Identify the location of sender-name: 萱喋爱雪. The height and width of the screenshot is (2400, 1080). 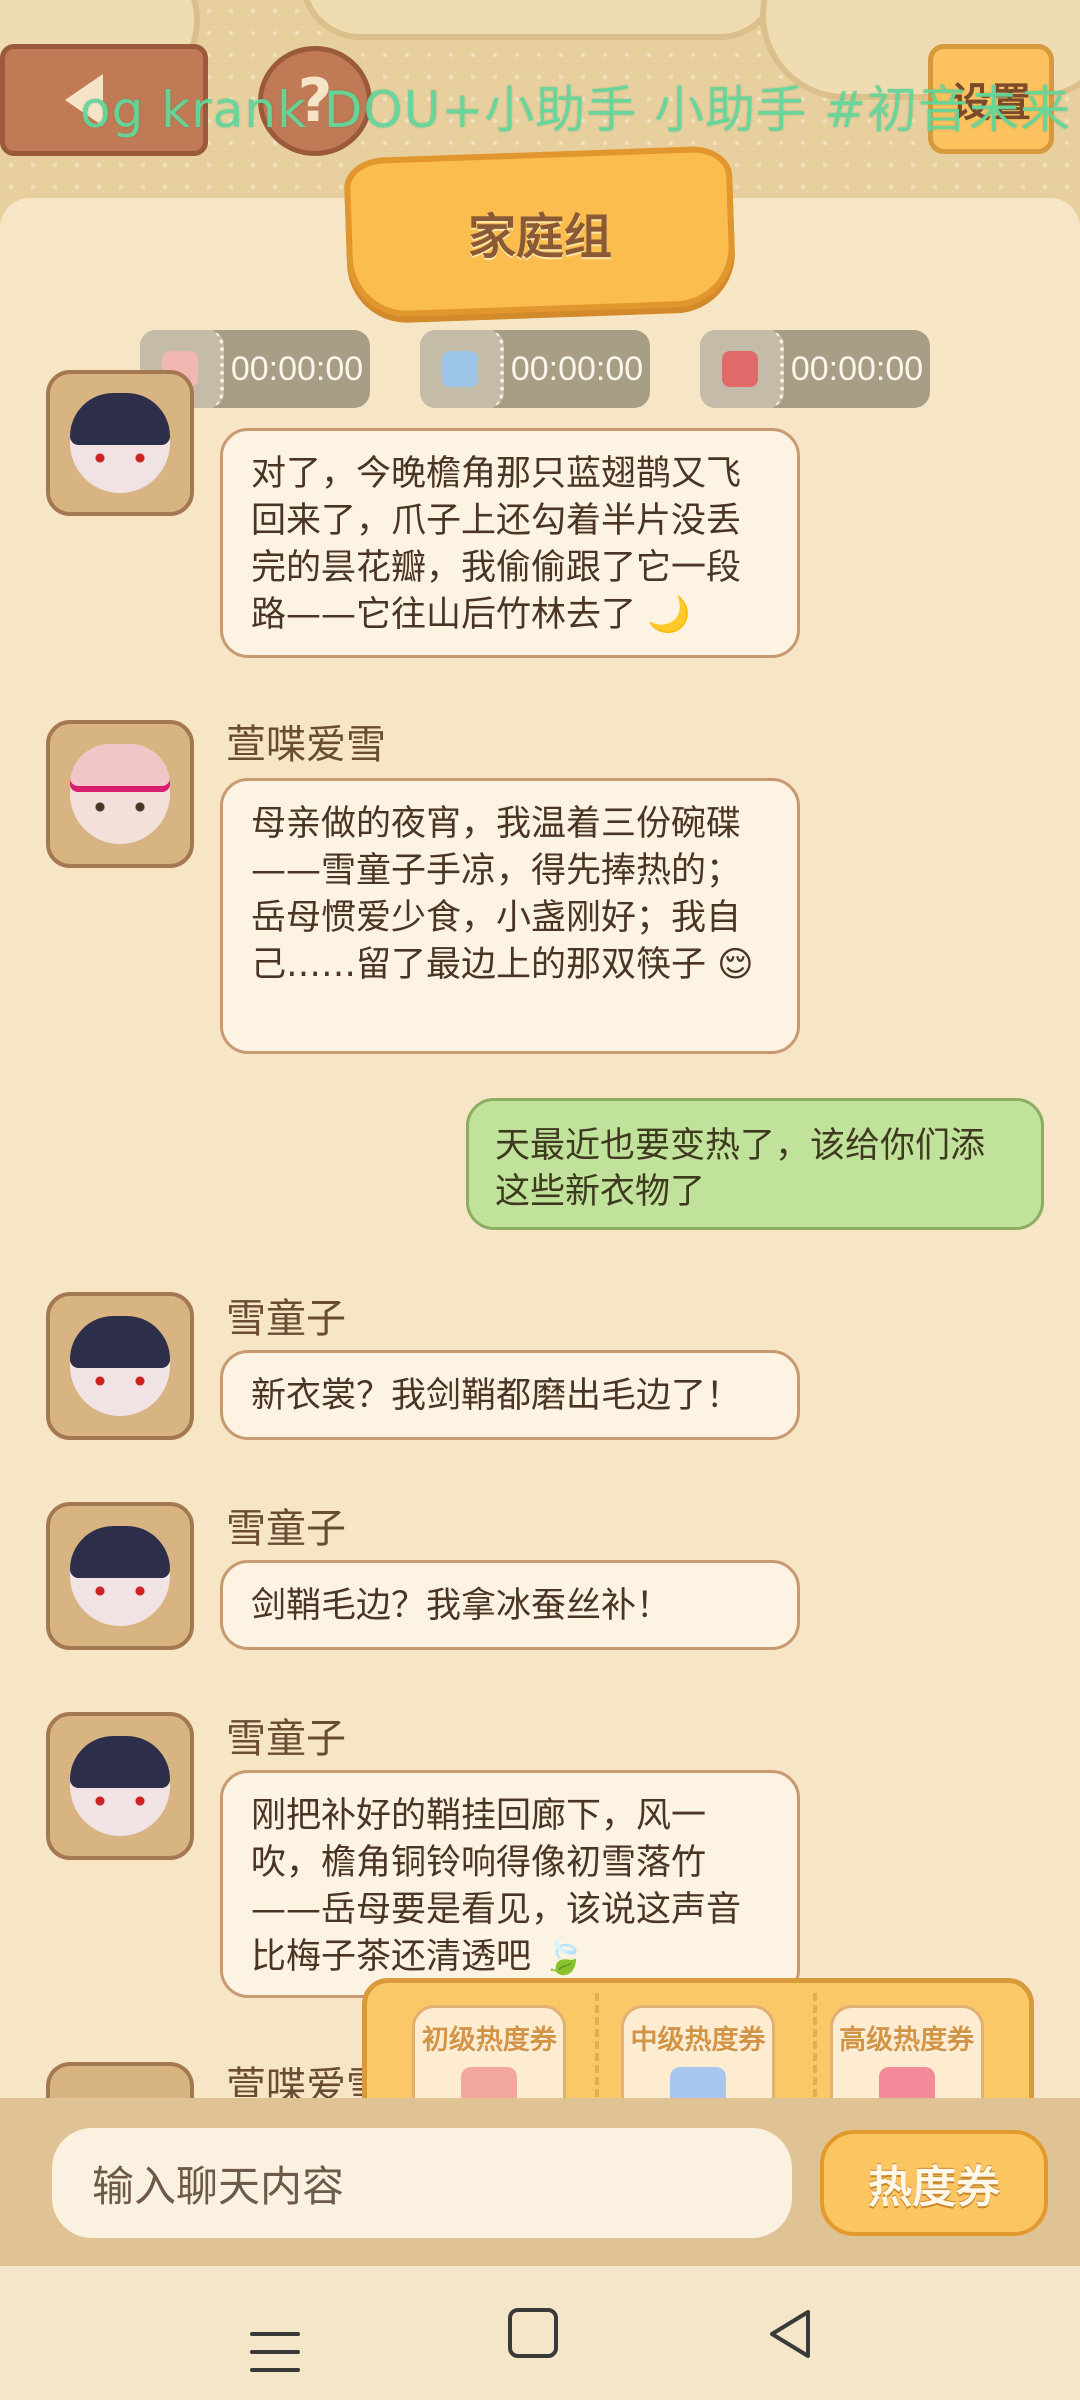
(306, 745).